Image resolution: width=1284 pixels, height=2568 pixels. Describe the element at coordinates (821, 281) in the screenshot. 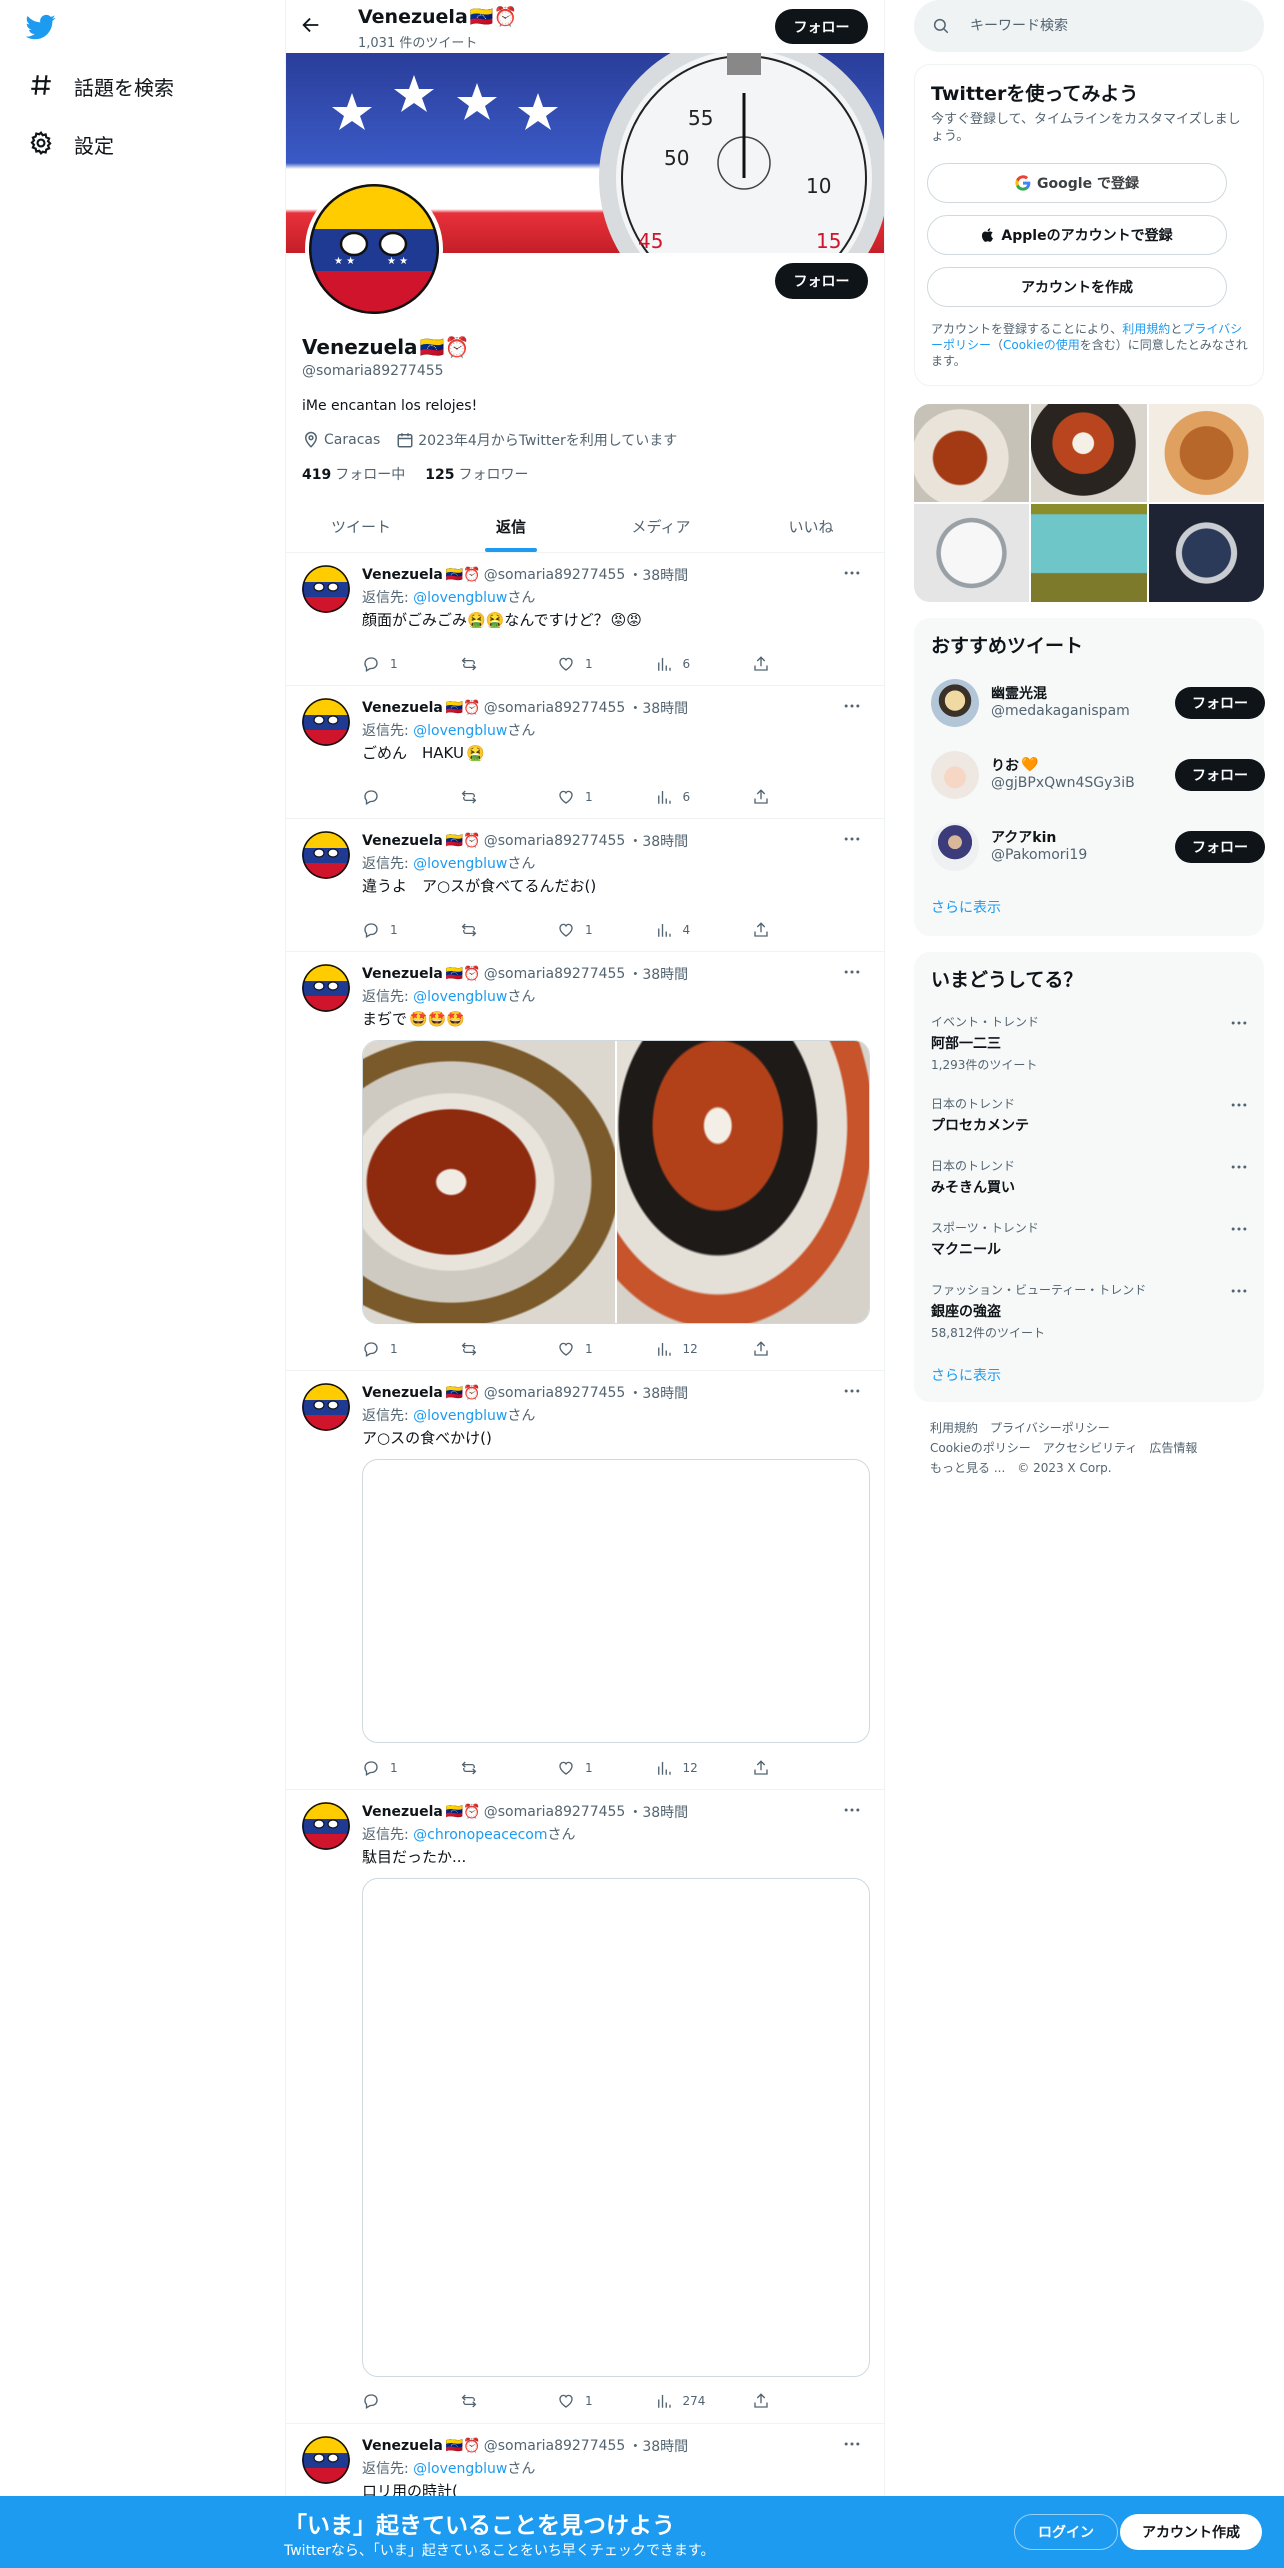

I see `profile-follow-button: フォロー` at that location.